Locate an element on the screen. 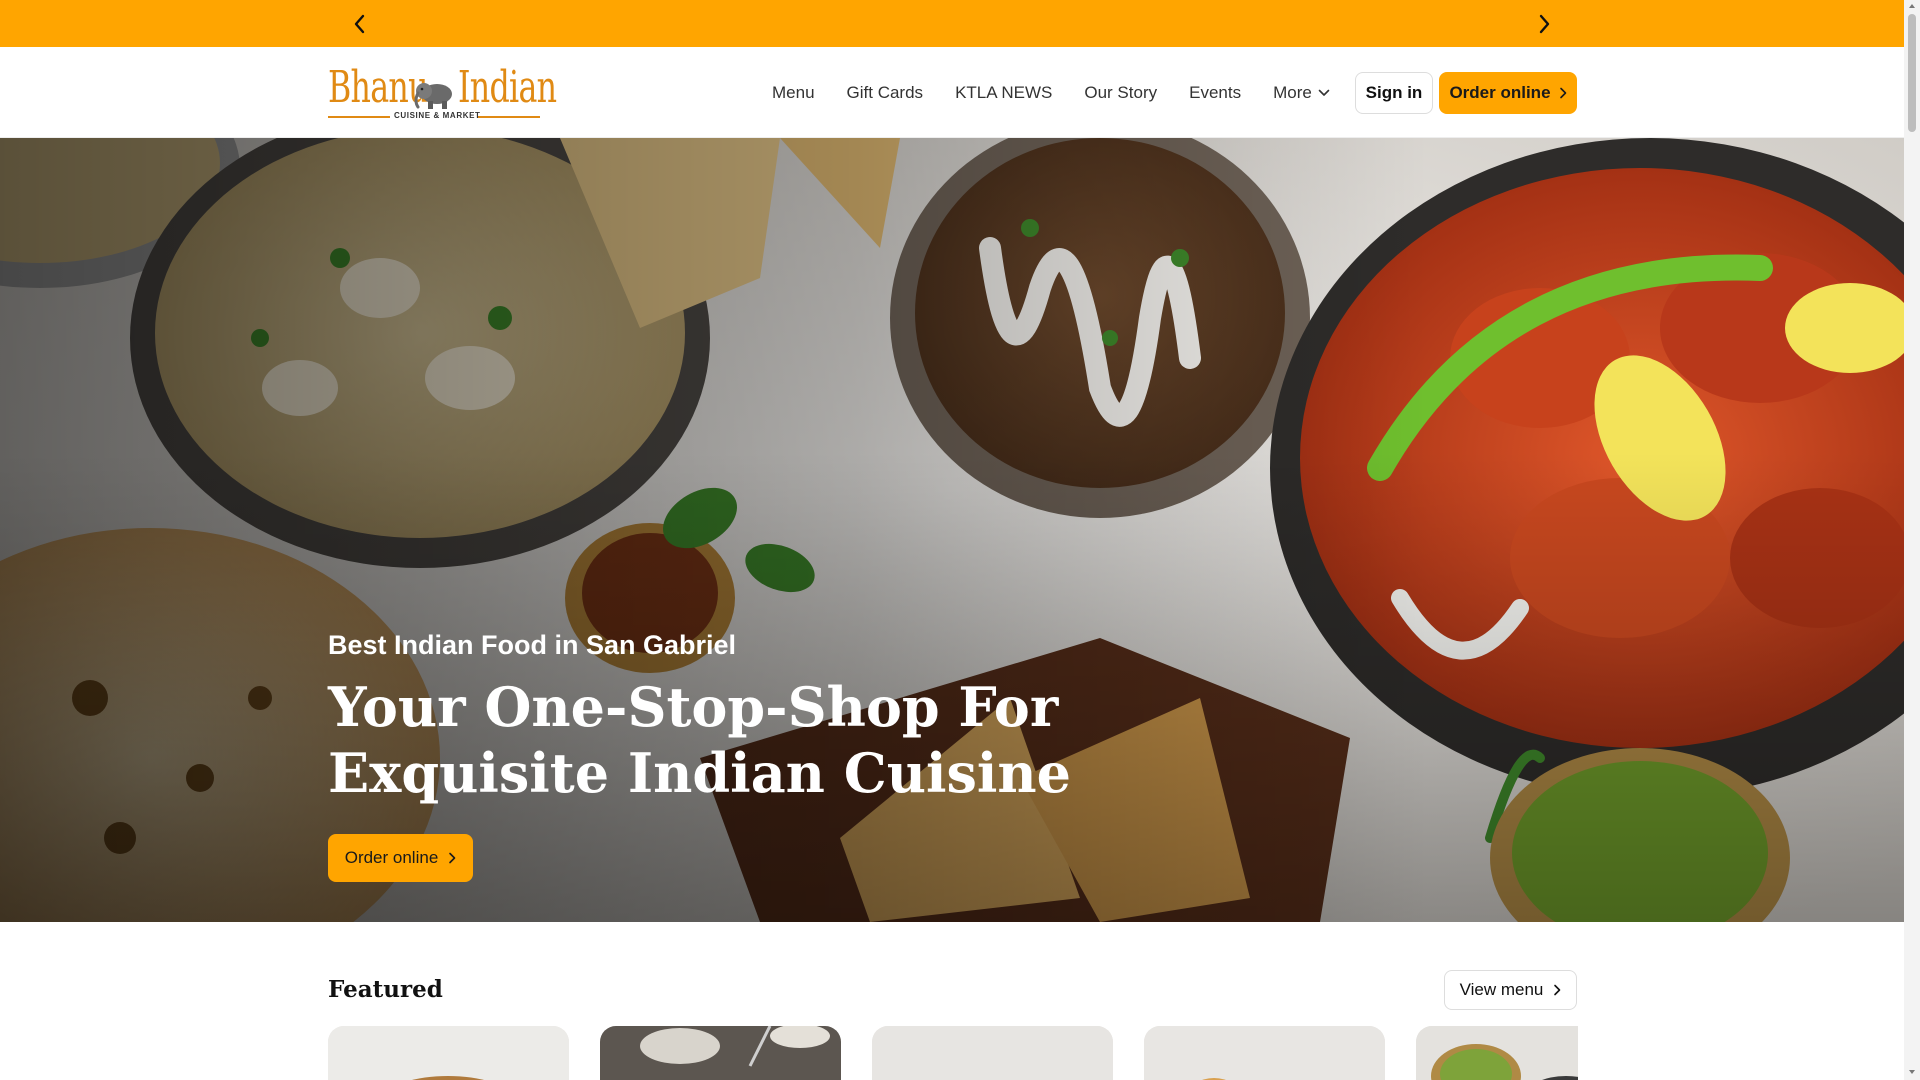 Image resolution: width=1920 pixels, height=1080 pixels. logo-rule-right is located at coordinates (509, 117).